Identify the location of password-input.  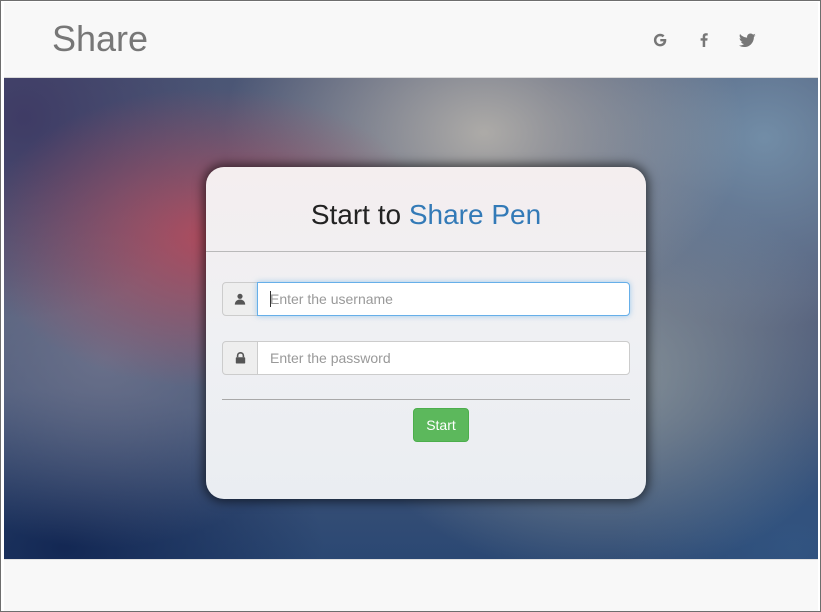
(443, 358).